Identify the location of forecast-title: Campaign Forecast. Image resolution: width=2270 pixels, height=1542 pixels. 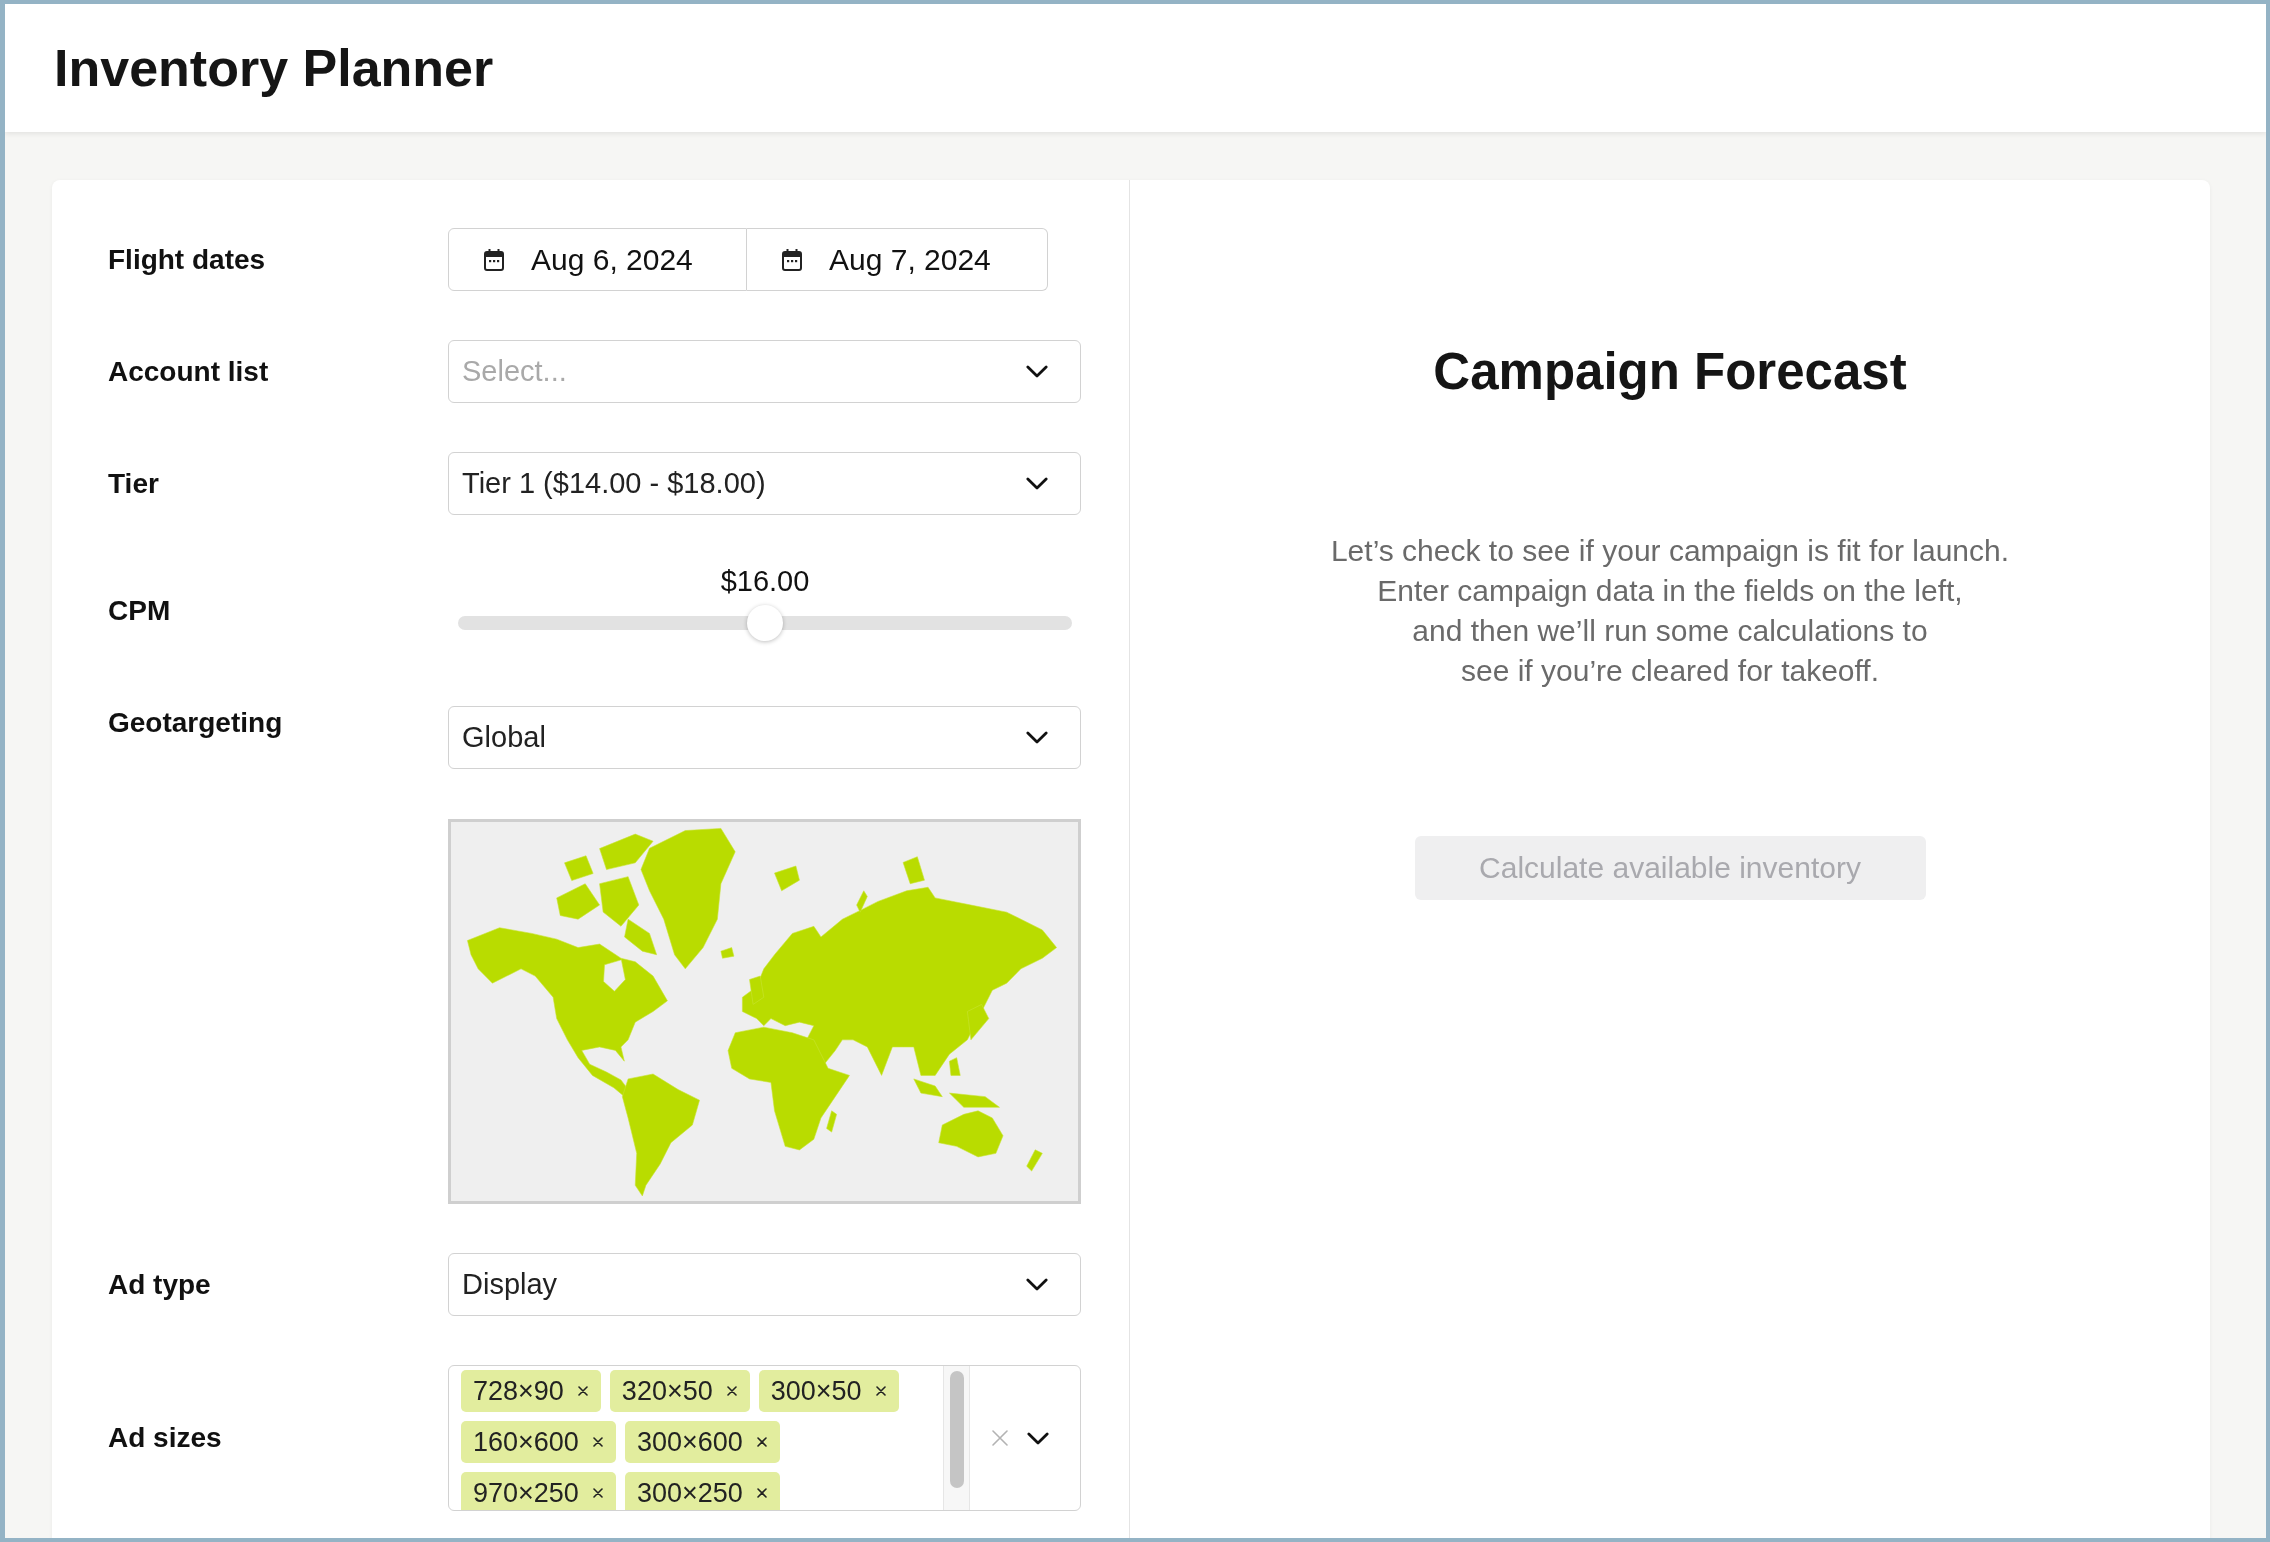
(1670, 372).